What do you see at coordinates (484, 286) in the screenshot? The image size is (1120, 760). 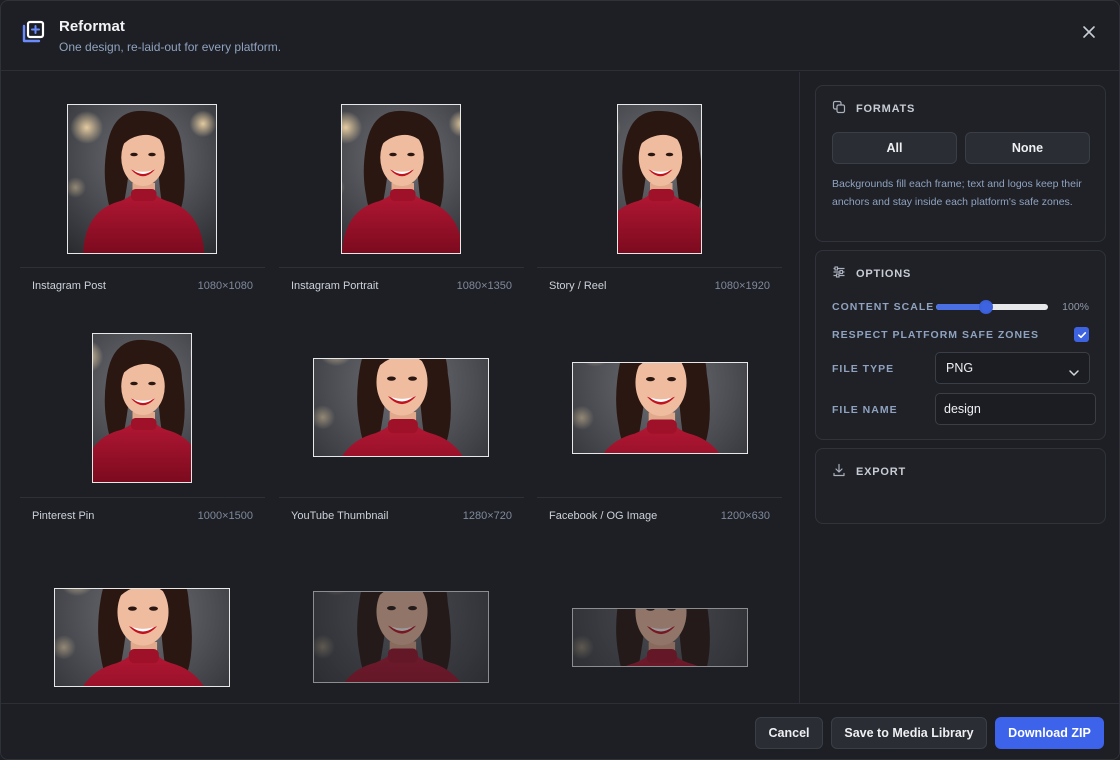 I see `format-dimensions: 1080×1350` at bounding box center [484, 286].